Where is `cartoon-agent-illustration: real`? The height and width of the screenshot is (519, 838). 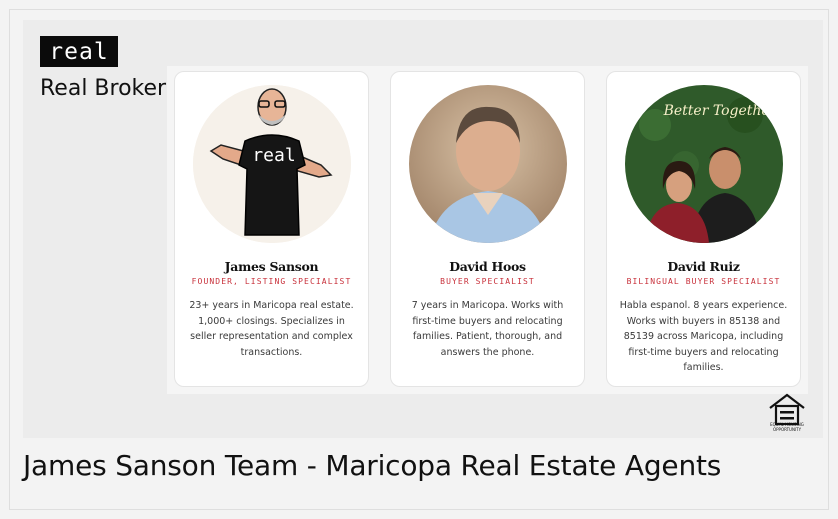 cartoon-agent-illustration: real is located at coordinates (272, 164).